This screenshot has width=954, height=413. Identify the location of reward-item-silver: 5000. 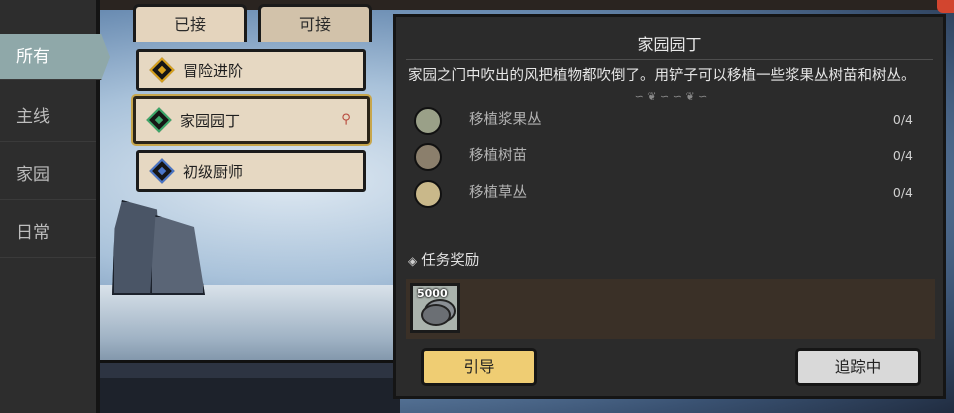
(435, 308).